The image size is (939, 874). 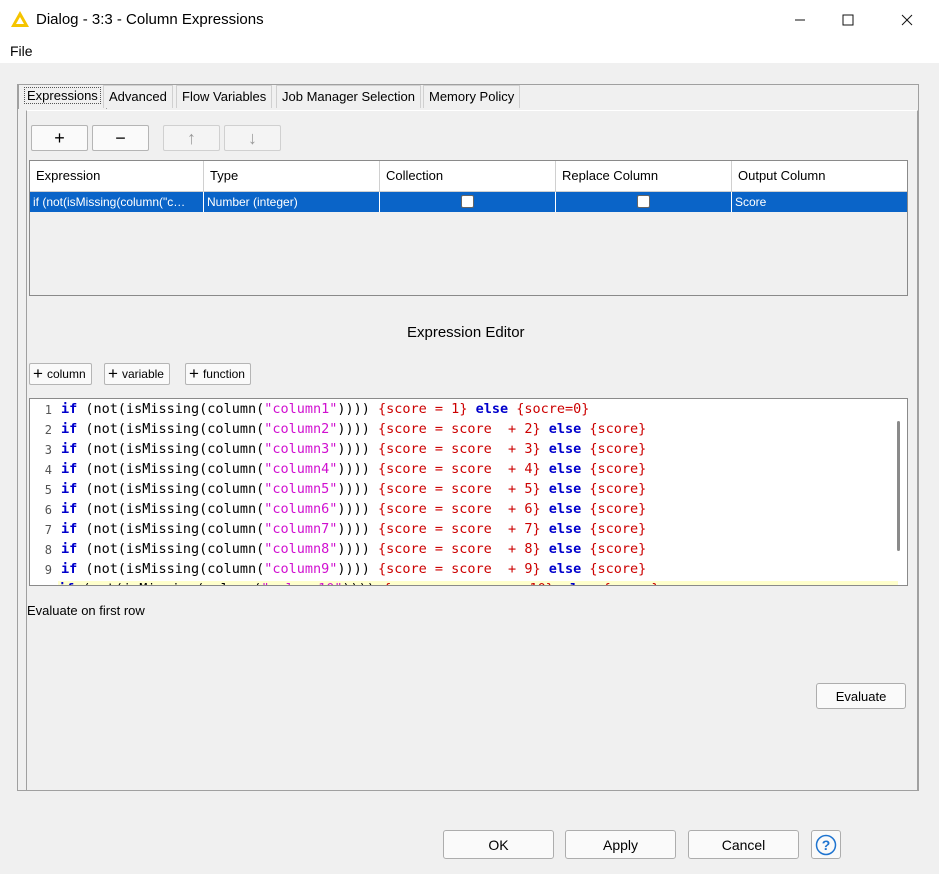 I want to click on cell-type: Number (integer), so click(x=292, y=202).